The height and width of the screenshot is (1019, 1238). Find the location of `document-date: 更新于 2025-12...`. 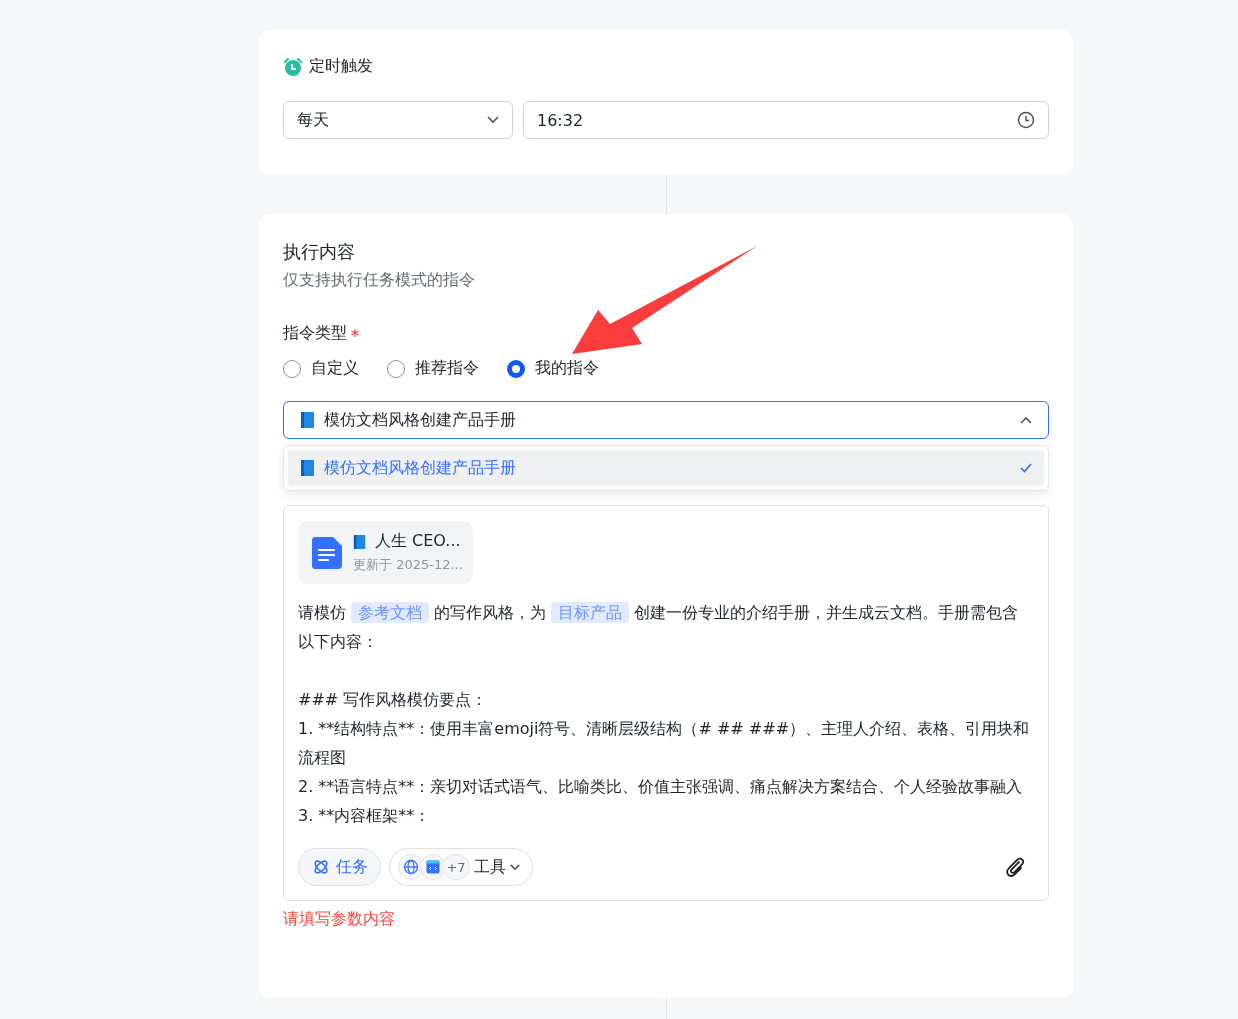

document-date: 更新于 2025-12... is located at coordinates (408, 565).